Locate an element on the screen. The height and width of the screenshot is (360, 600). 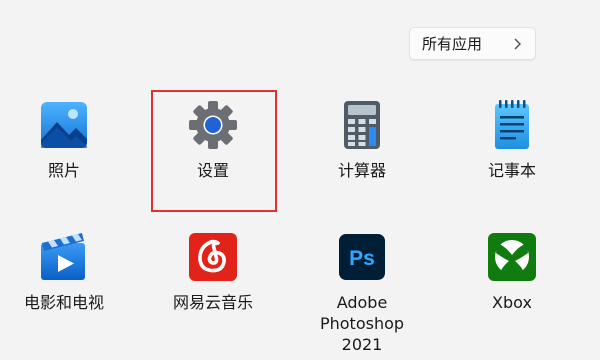
all-apps-button: 所有应用 is located at coordinates (472, 43).